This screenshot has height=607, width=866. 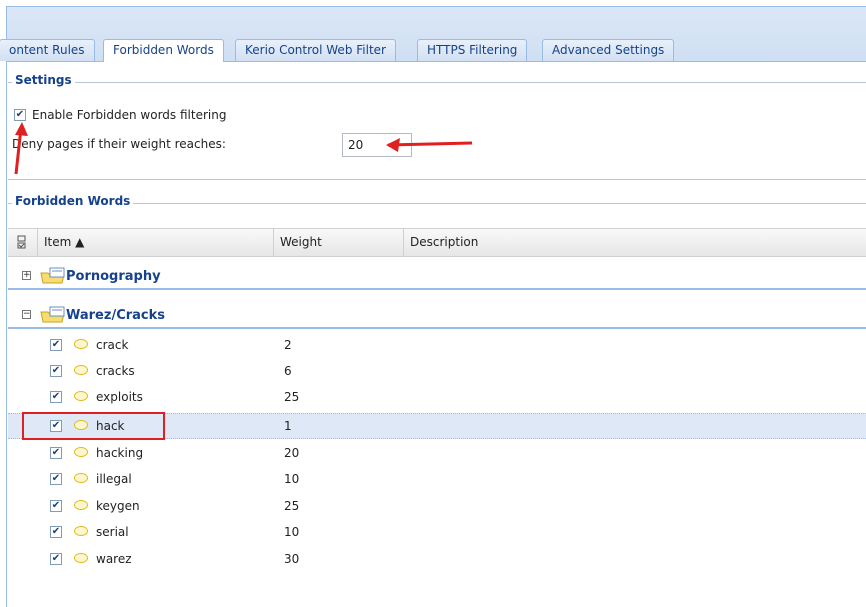 I want to click on settings-fieldset-border, so click(x=437, y=82).